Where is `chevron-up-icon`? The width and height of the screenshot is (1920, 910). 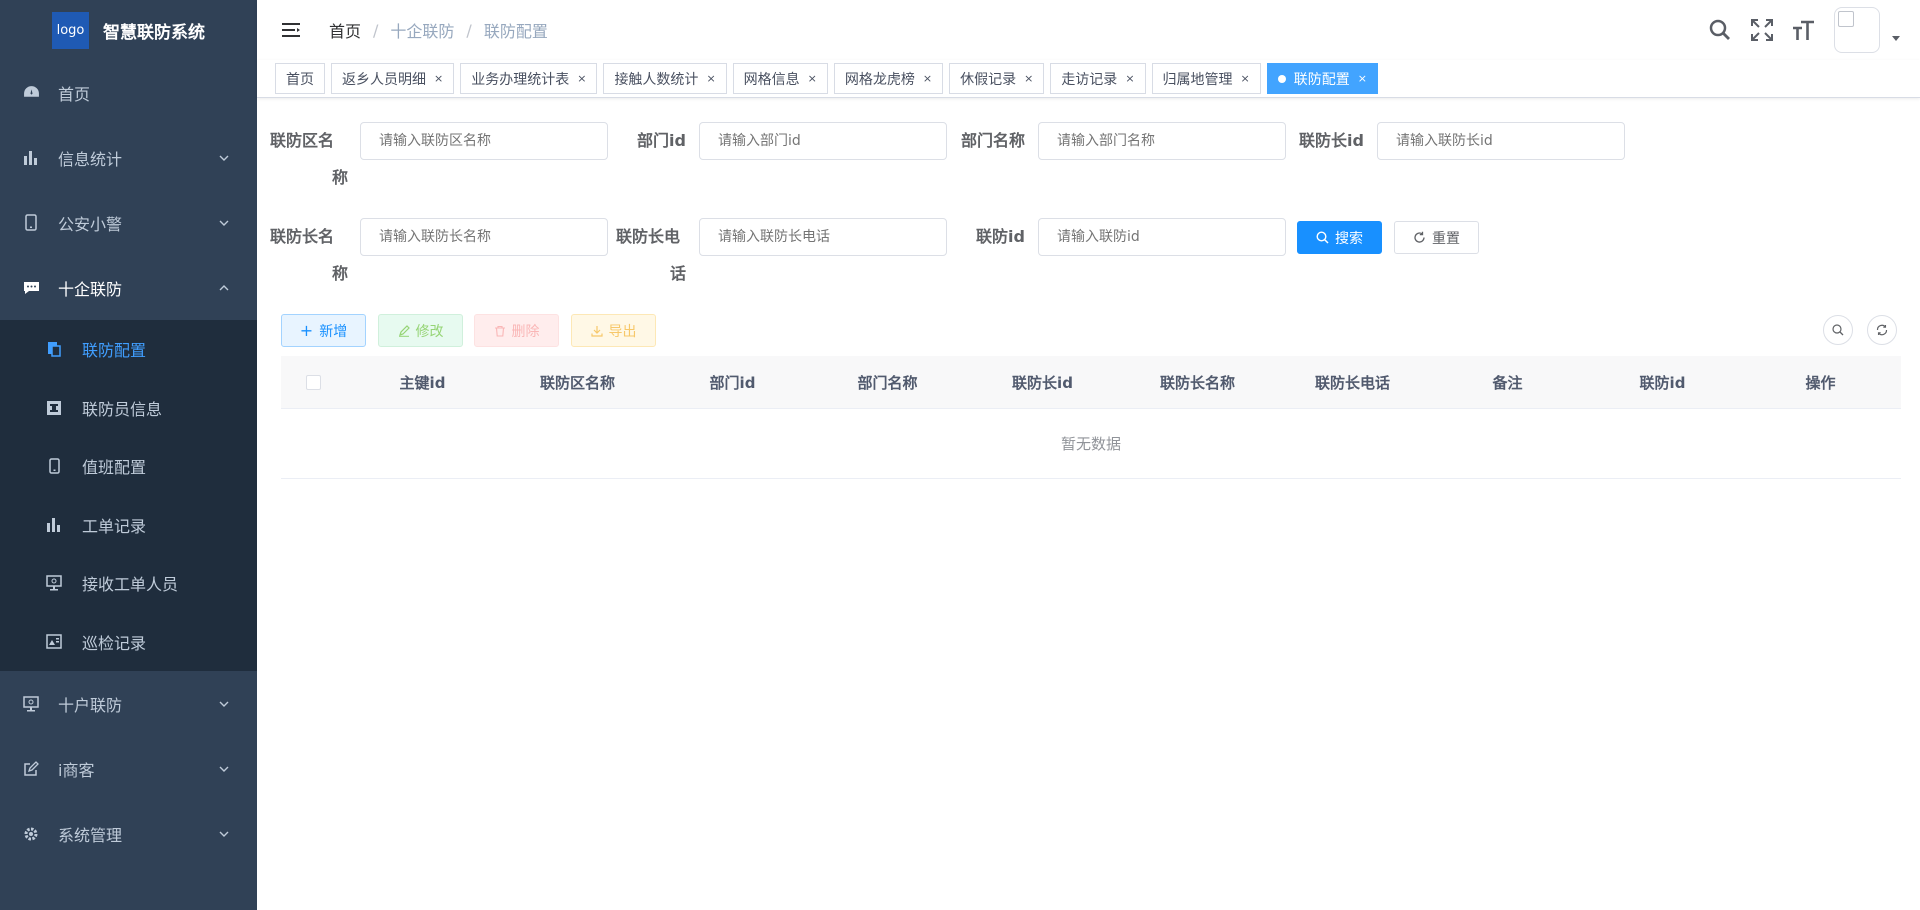
chevron-up-icon is located at coordinates (224, 287).